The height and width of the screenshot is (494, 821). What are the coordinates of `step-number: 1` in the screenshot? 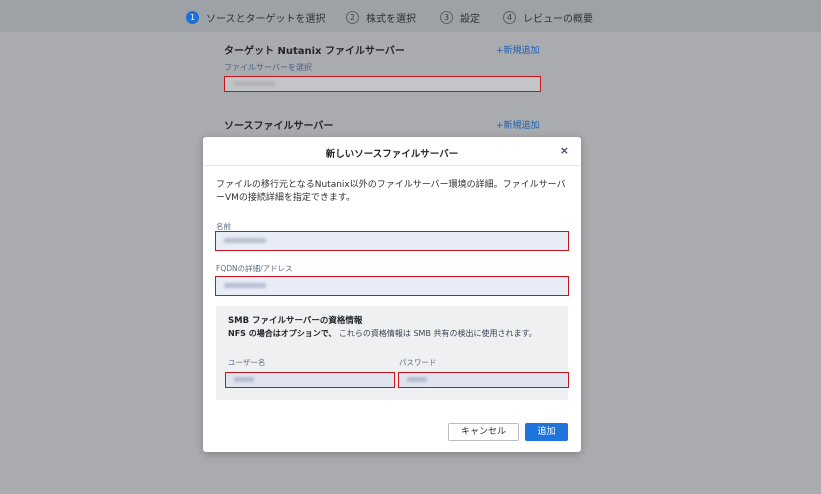 It's located at (192, 17).